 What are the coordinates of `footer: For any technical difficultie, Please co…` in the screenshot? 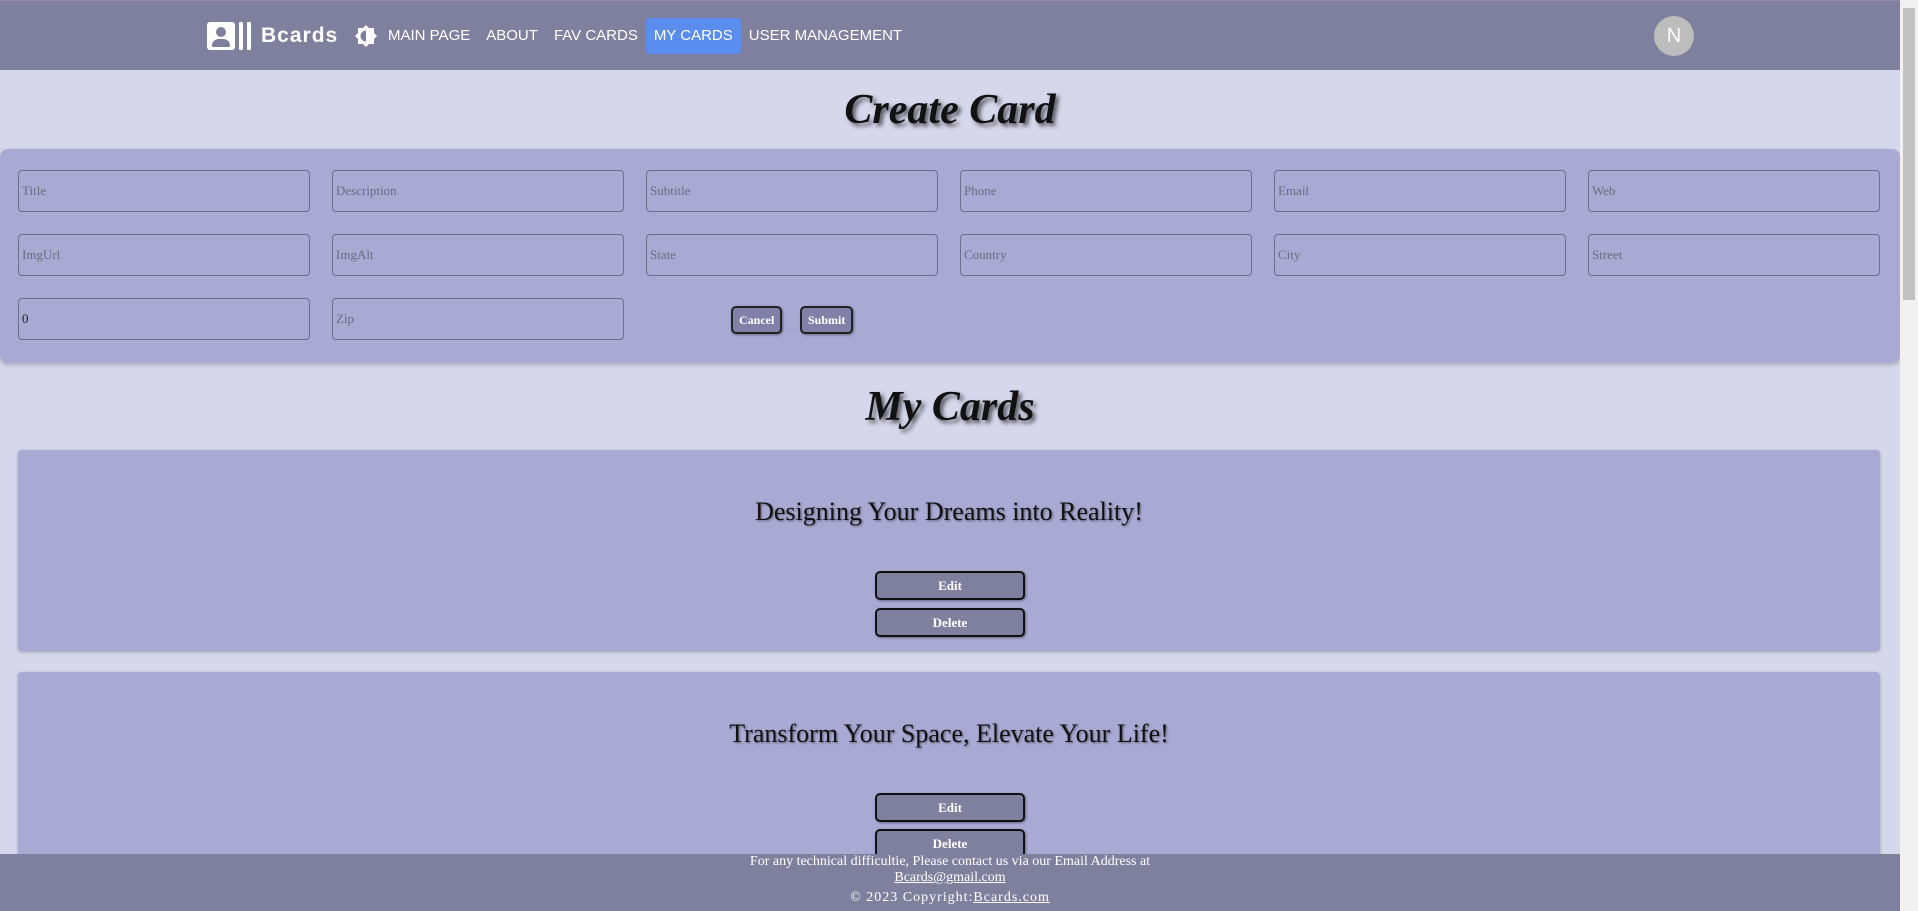 It's located at (950, 882).